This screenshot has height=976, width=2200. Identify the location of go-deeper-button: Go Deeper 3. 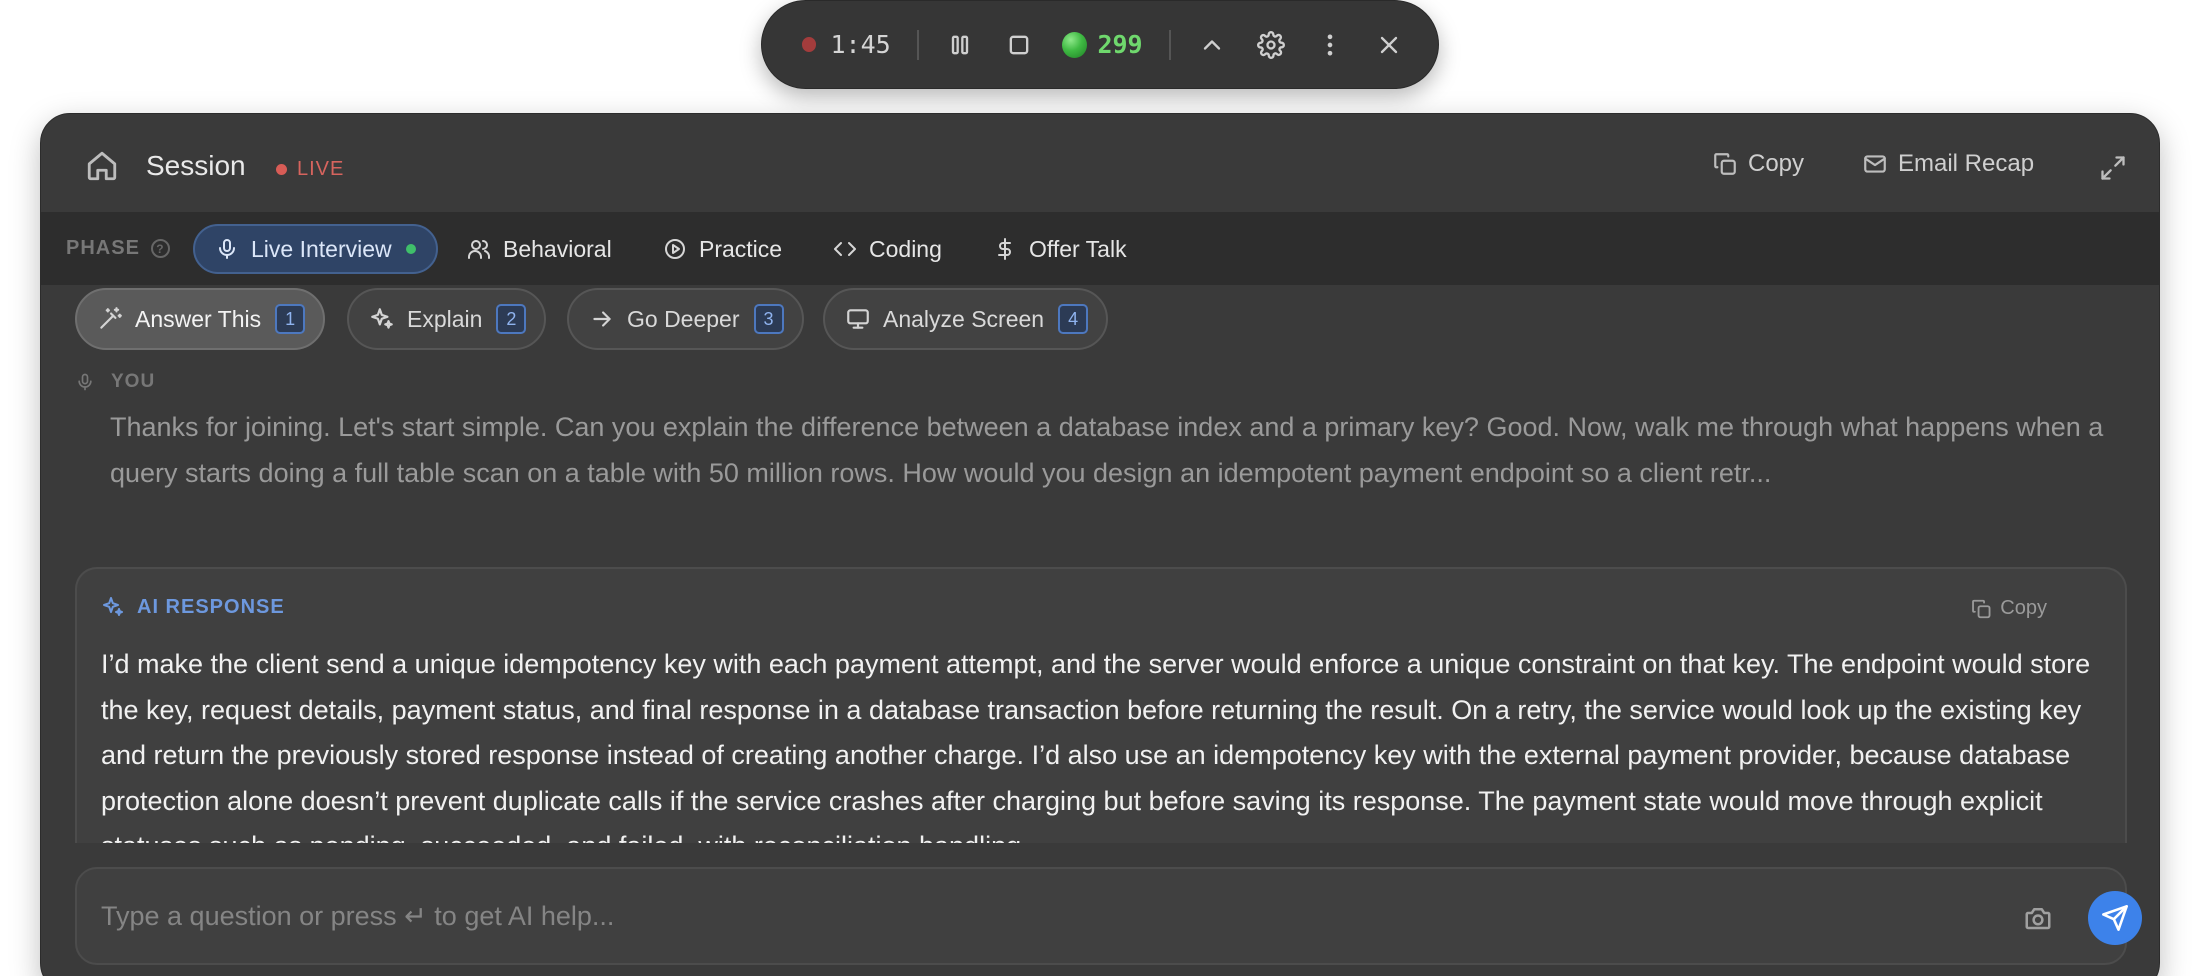
(685, 319).